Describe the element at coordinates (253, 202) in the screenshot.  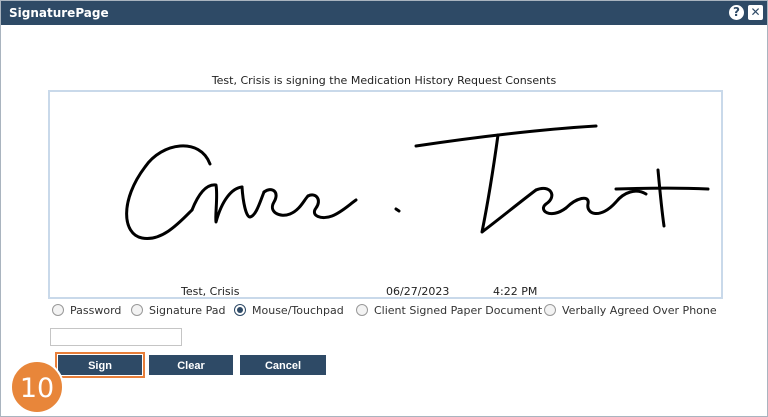
I see `signature-stroke-i` at that location.